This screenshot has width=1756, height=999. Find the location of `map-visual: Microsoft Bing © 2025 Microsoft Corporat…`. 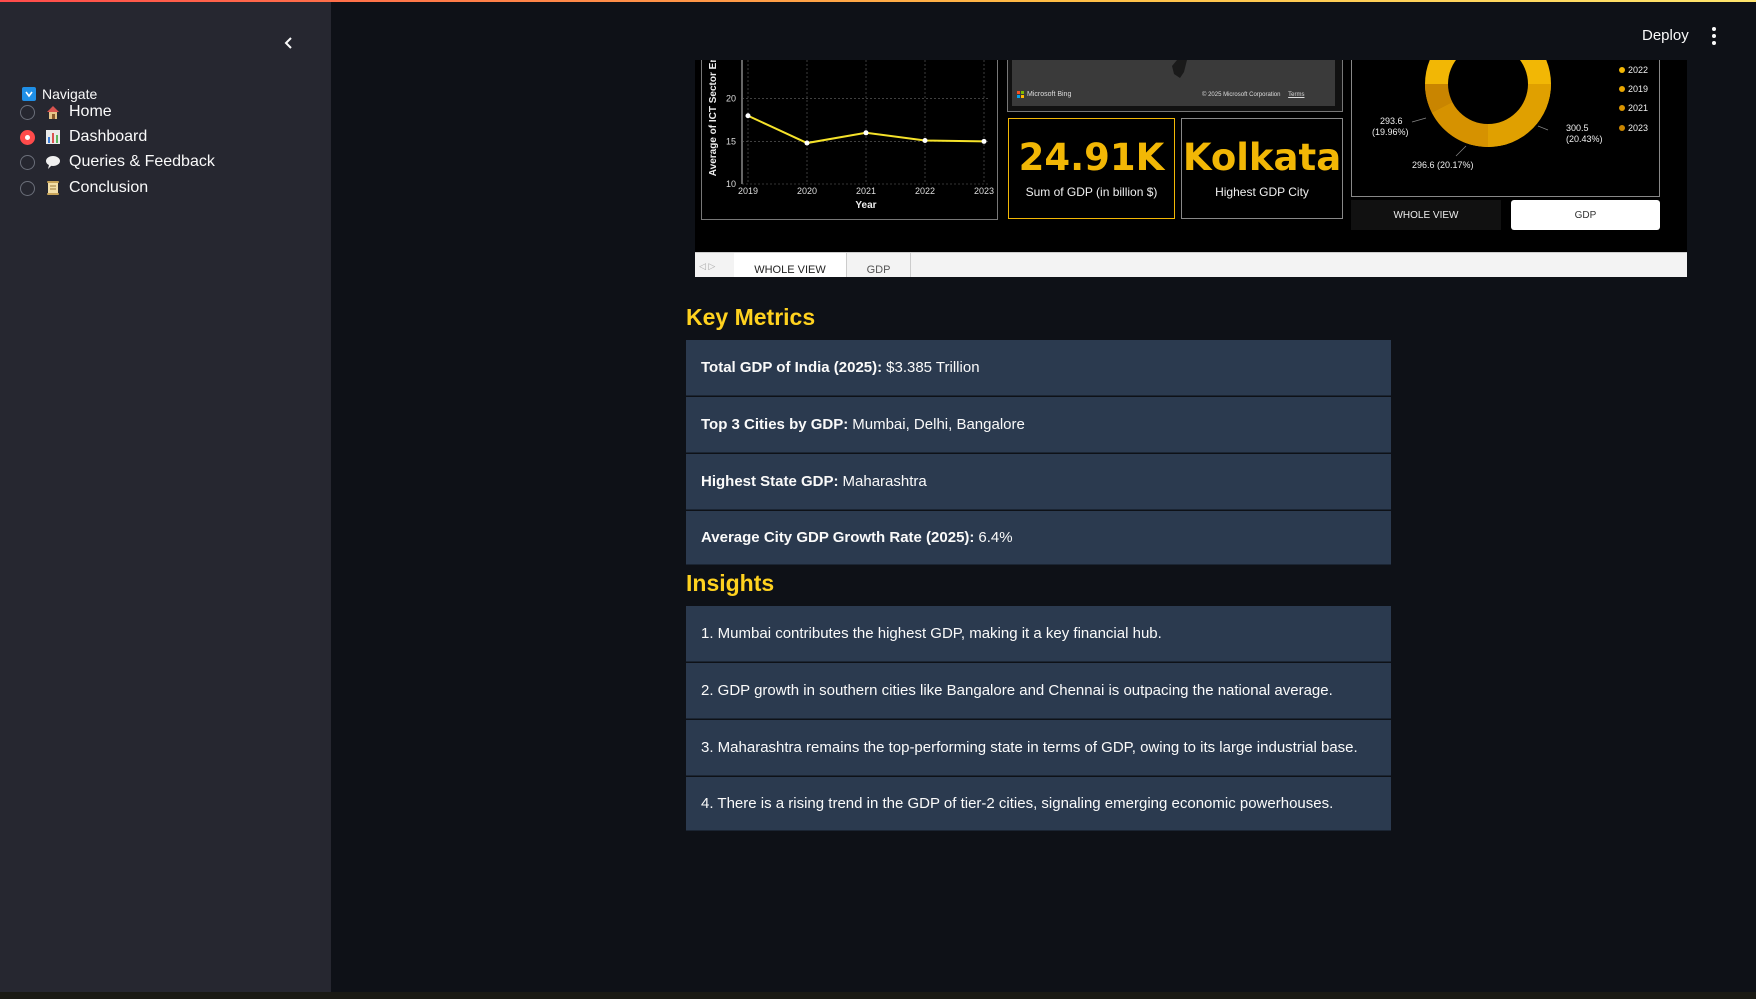

map-visual: Microsoft Bing © 2025 Microsoft Corporat… is located at coordinates (1173, 83).